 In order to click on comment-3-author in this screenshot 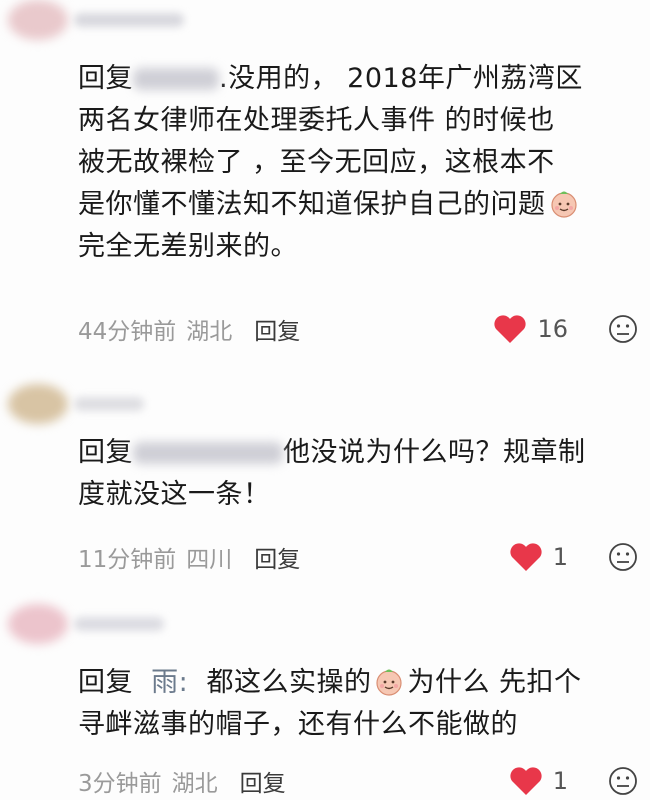, I will do `click(86, 624)`.